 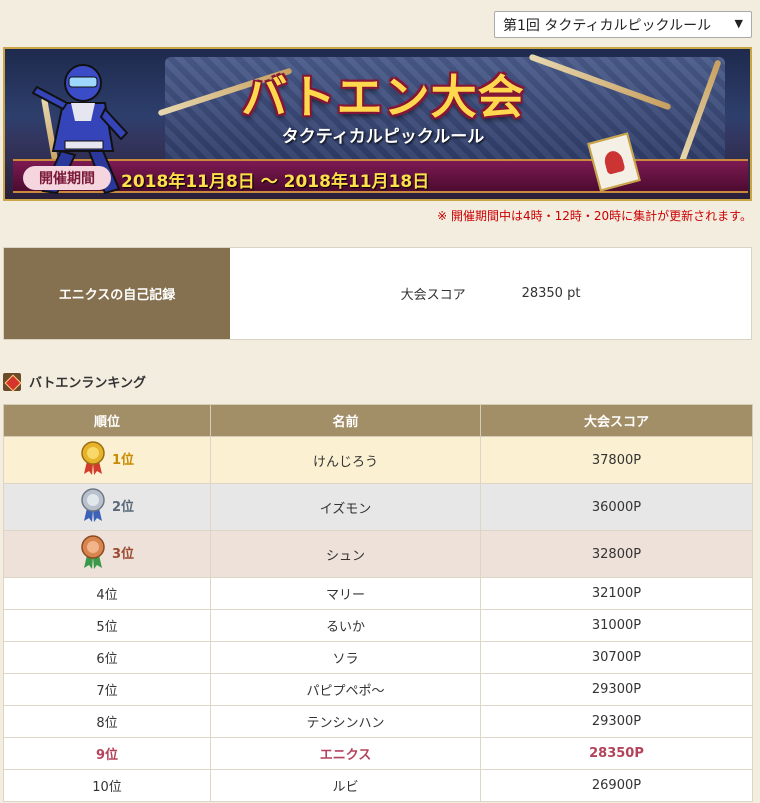 I want to click on self-record-panel: エニクスの自己記録 大会スコア 28350 pt, so click(x=377, y=293).